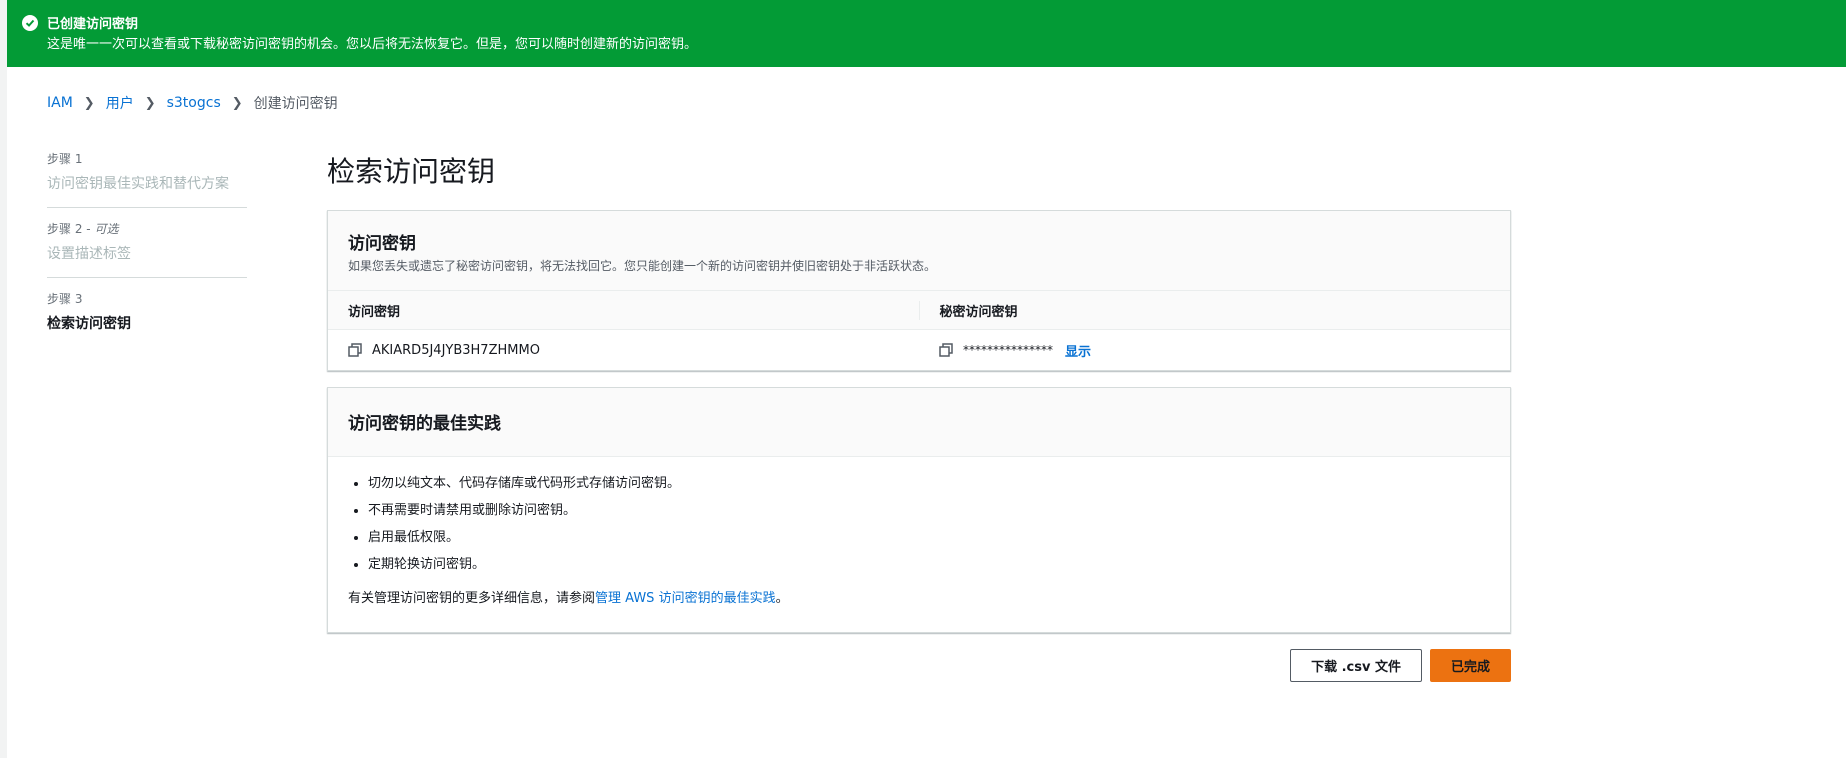  Describe the element at coordinates (138, 184) in the screenshot. I see `step-name: 访问密钥最佳实践和替代方案` at that location.